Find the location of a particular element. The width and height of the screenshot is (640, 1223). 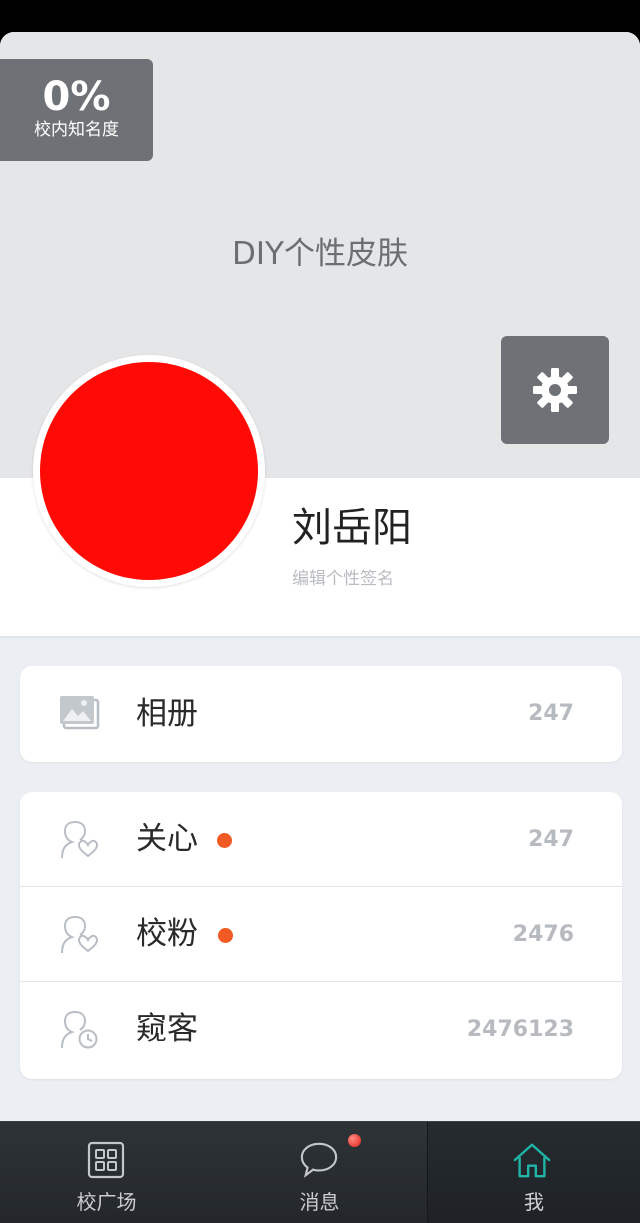

album-row: 相册 247 is located at coordinates (321, 714).